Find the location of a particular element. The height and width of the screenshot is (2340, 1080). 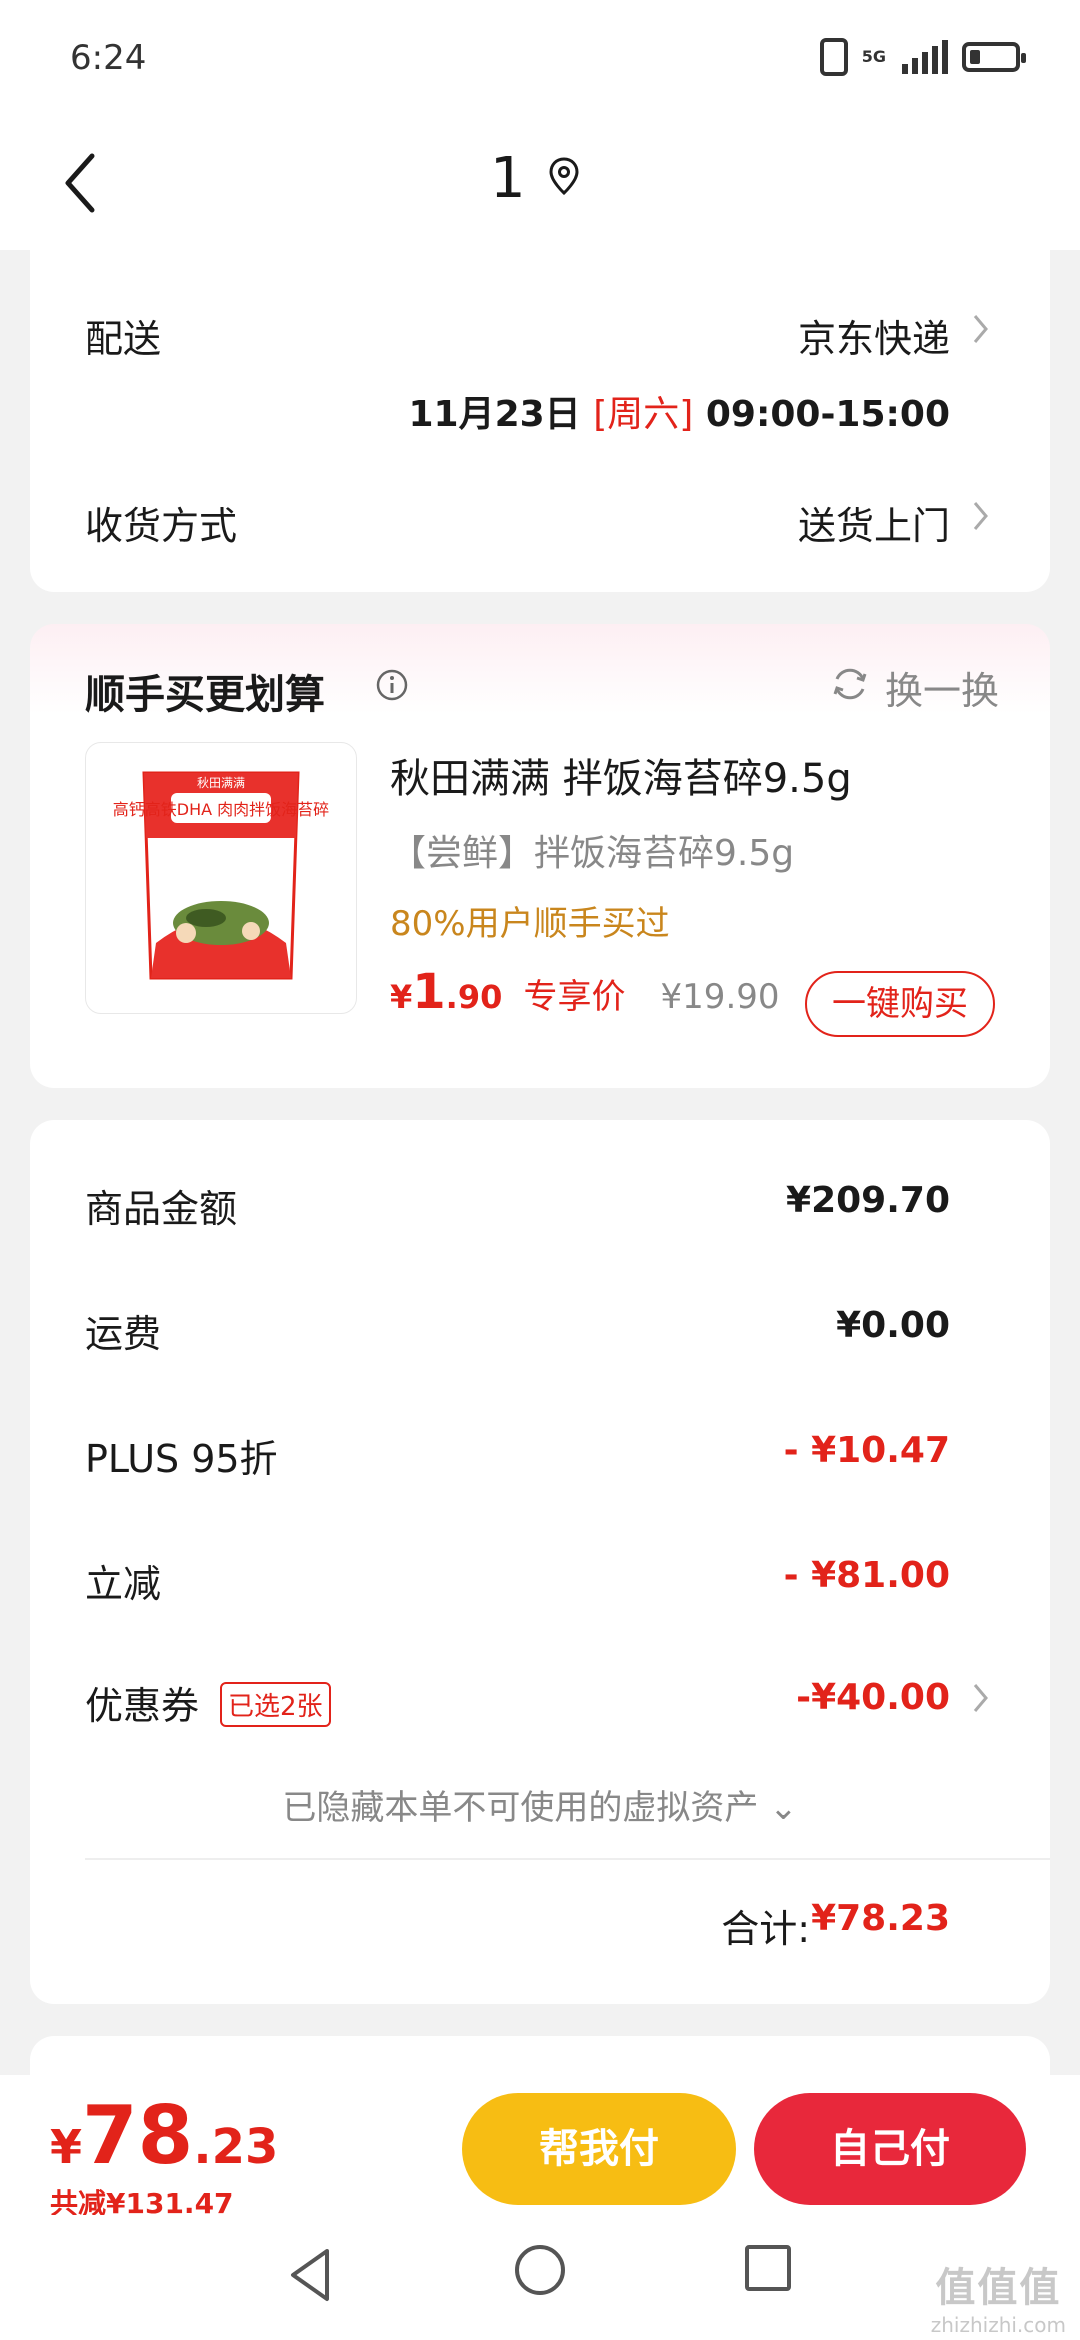

status-icons: 5G is located at coordinates (922, 57).